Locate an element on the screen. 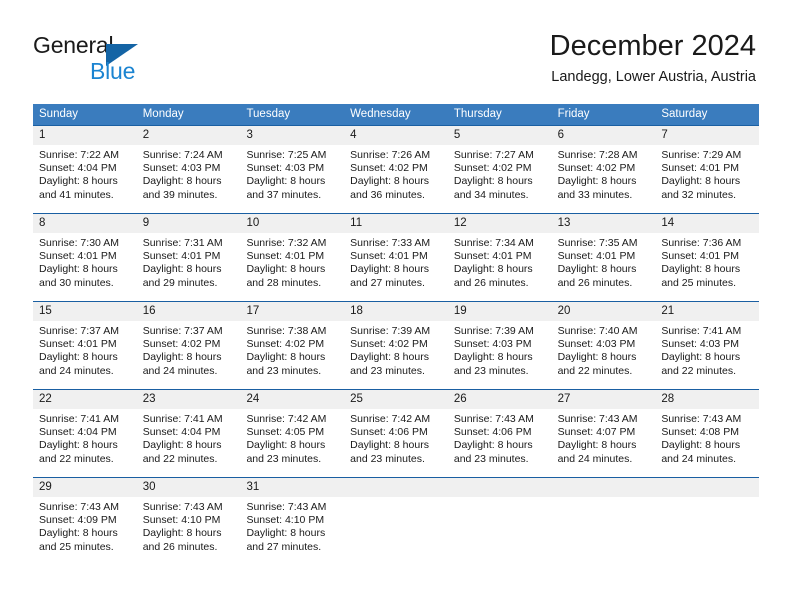 Image resolution: width=792 pixels, height=612 pixels. sunrise-text: Sunrise: 7:30 AM is located at coordinates (79, 243).